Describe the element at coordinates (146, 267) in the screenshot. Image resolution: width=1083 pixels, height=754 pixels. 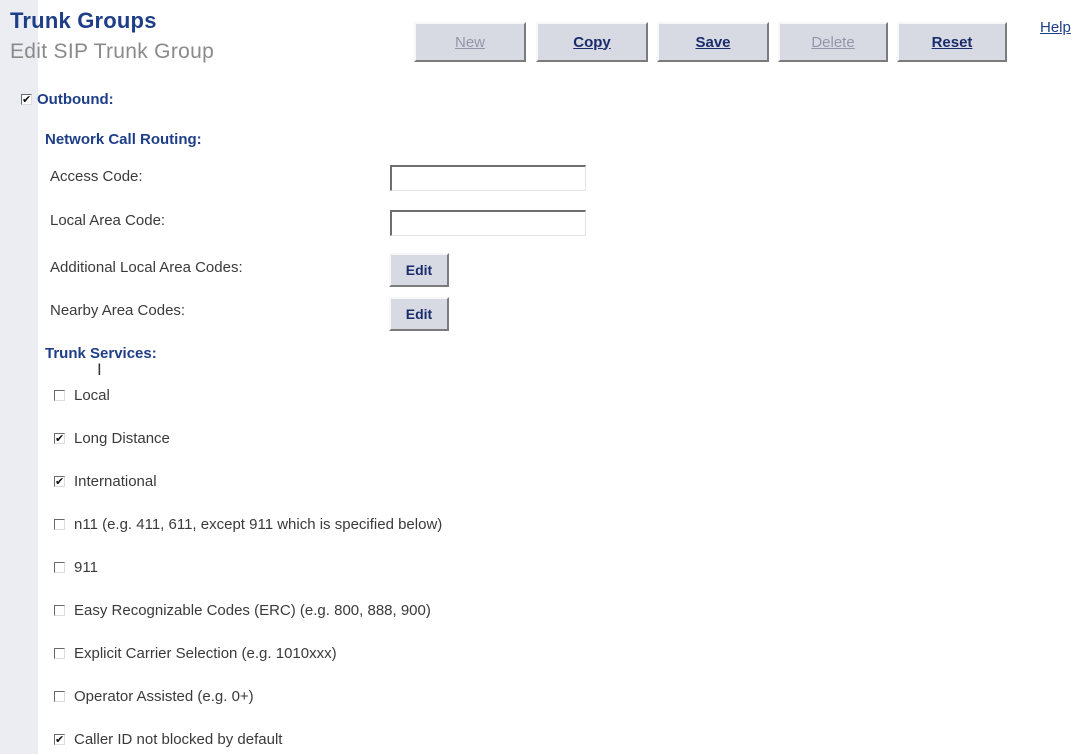
I see `additional-local-area-codes-label: Additional Local Area Codes:` at that location.